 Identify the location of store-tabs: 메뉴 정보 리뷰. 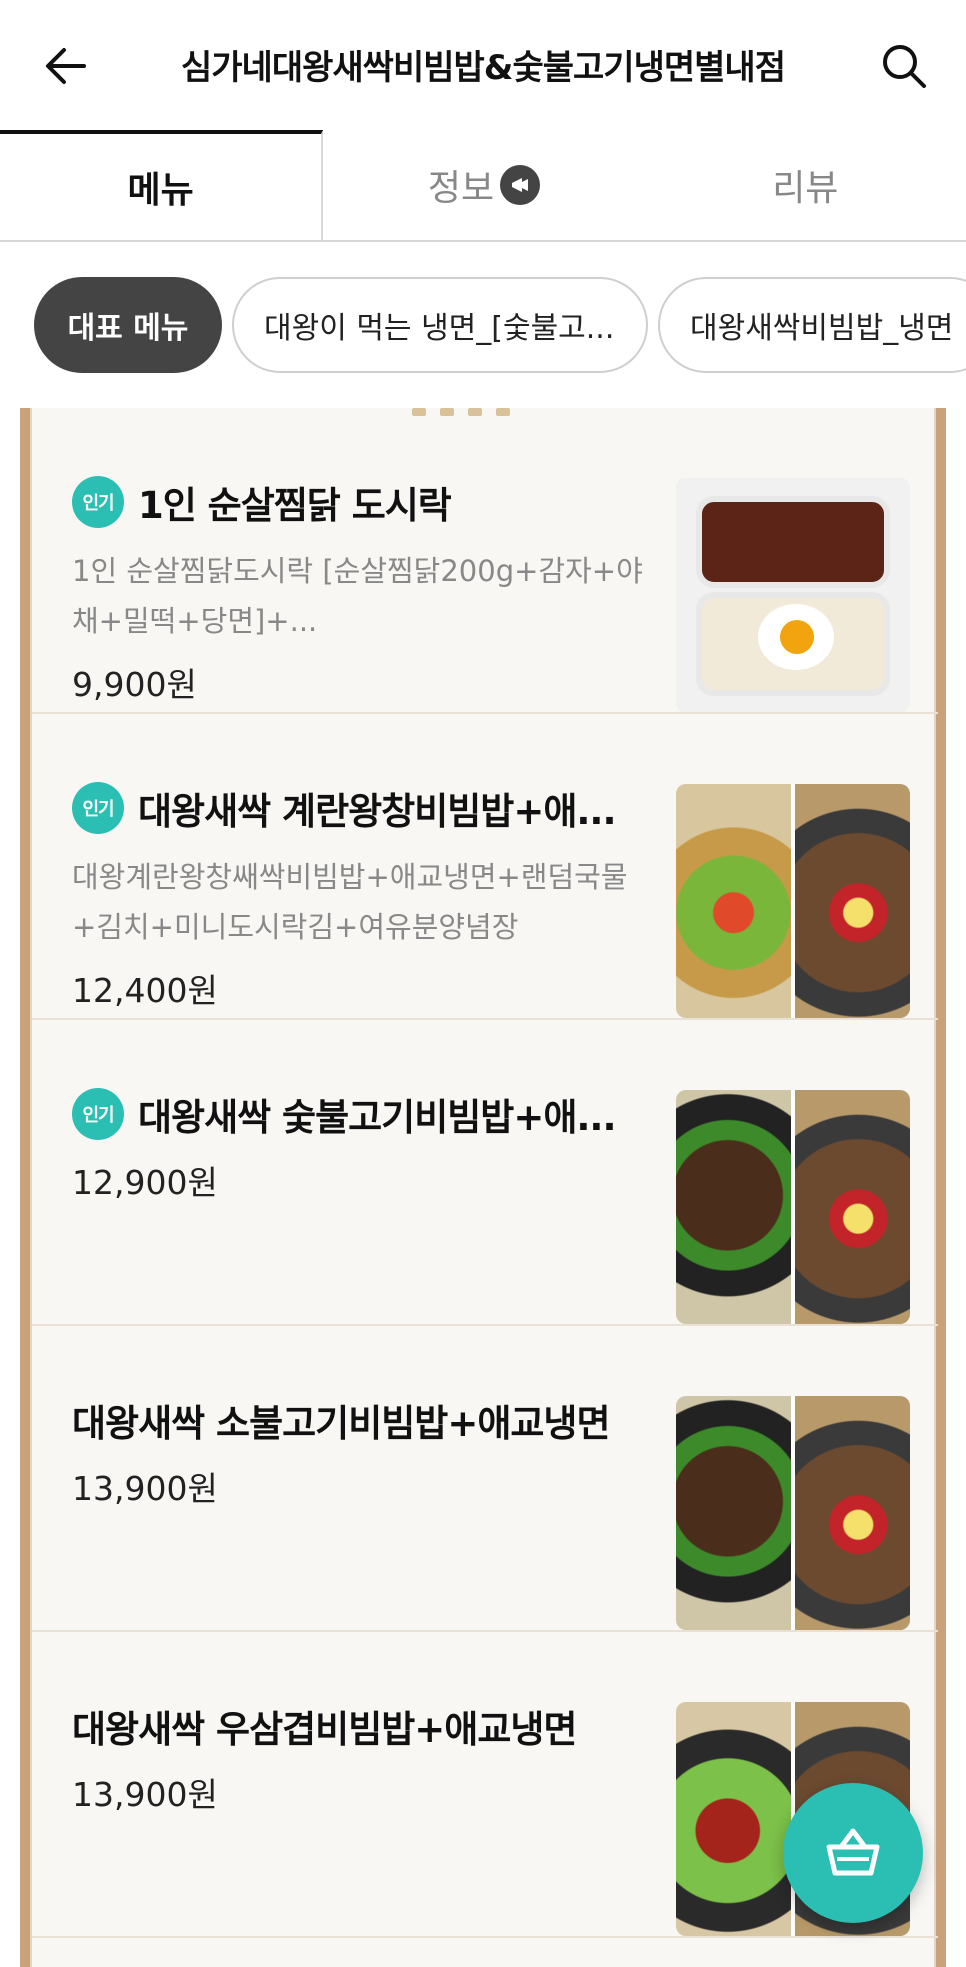
(483, 186).